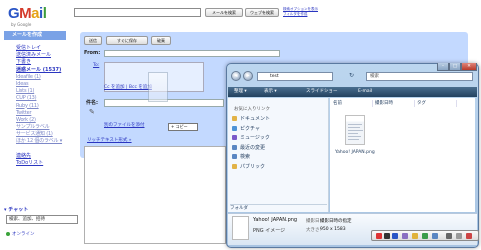  I want to click on create-filter-link: フィルタを作成, so click(300, 14).